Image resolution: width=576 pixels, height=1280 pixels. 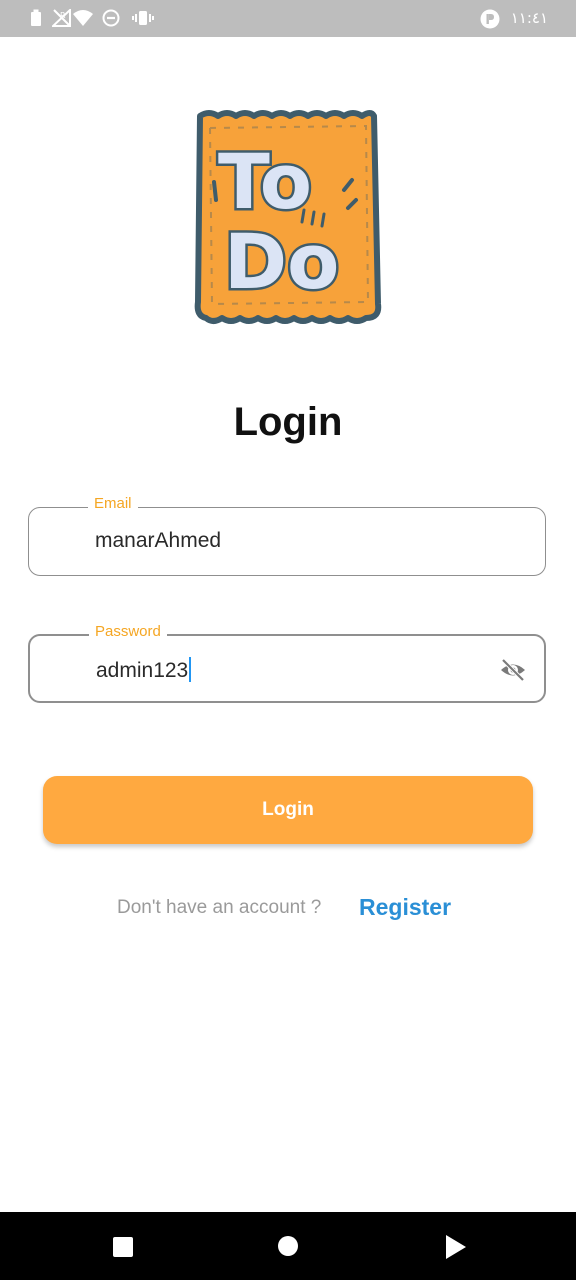 What do you see at coordinates (36, 17) in the screenshot?
I see `battery-icon` at bounding box center [36, 17].